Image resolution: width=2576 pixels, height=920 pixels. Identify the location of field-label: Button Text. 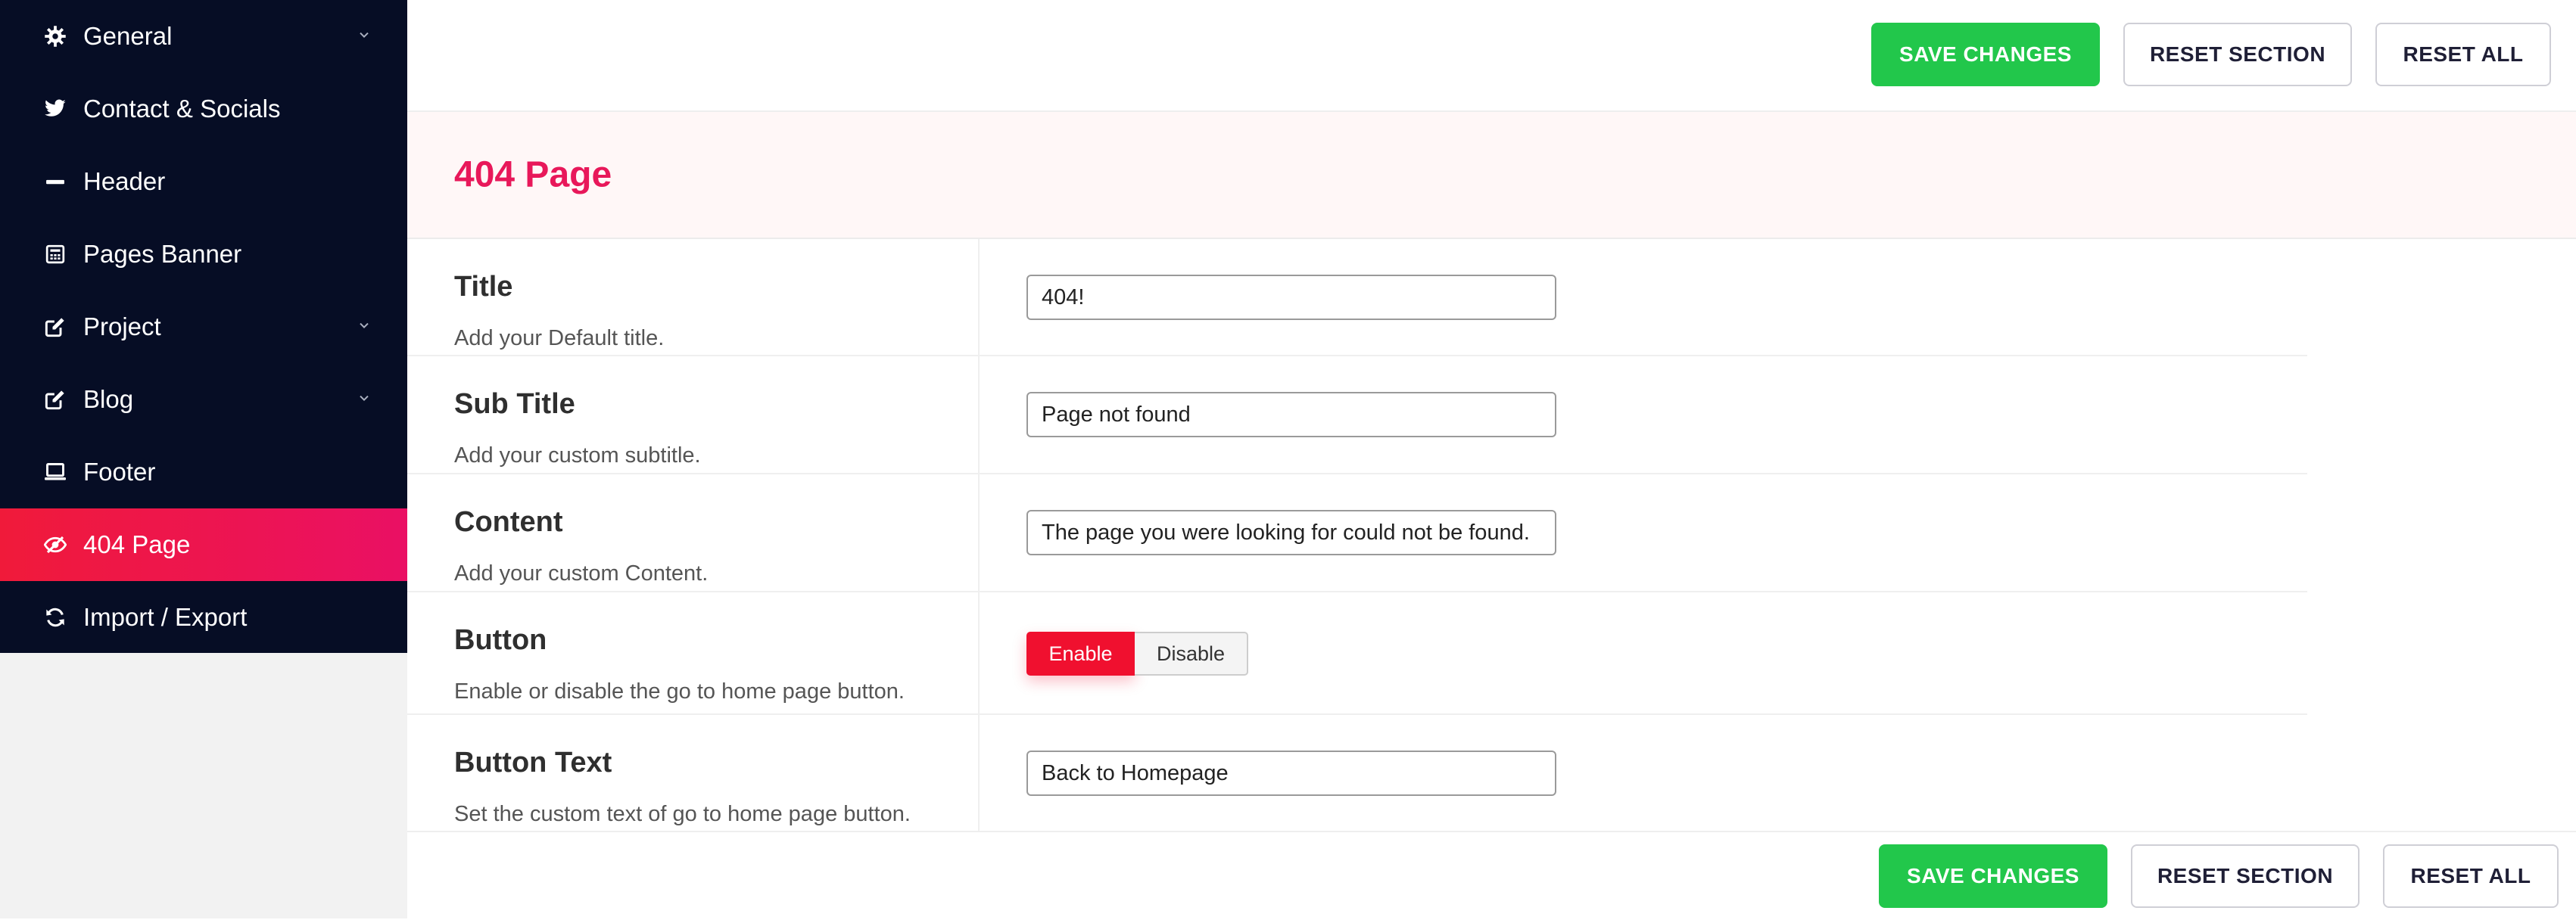
(533, 763).